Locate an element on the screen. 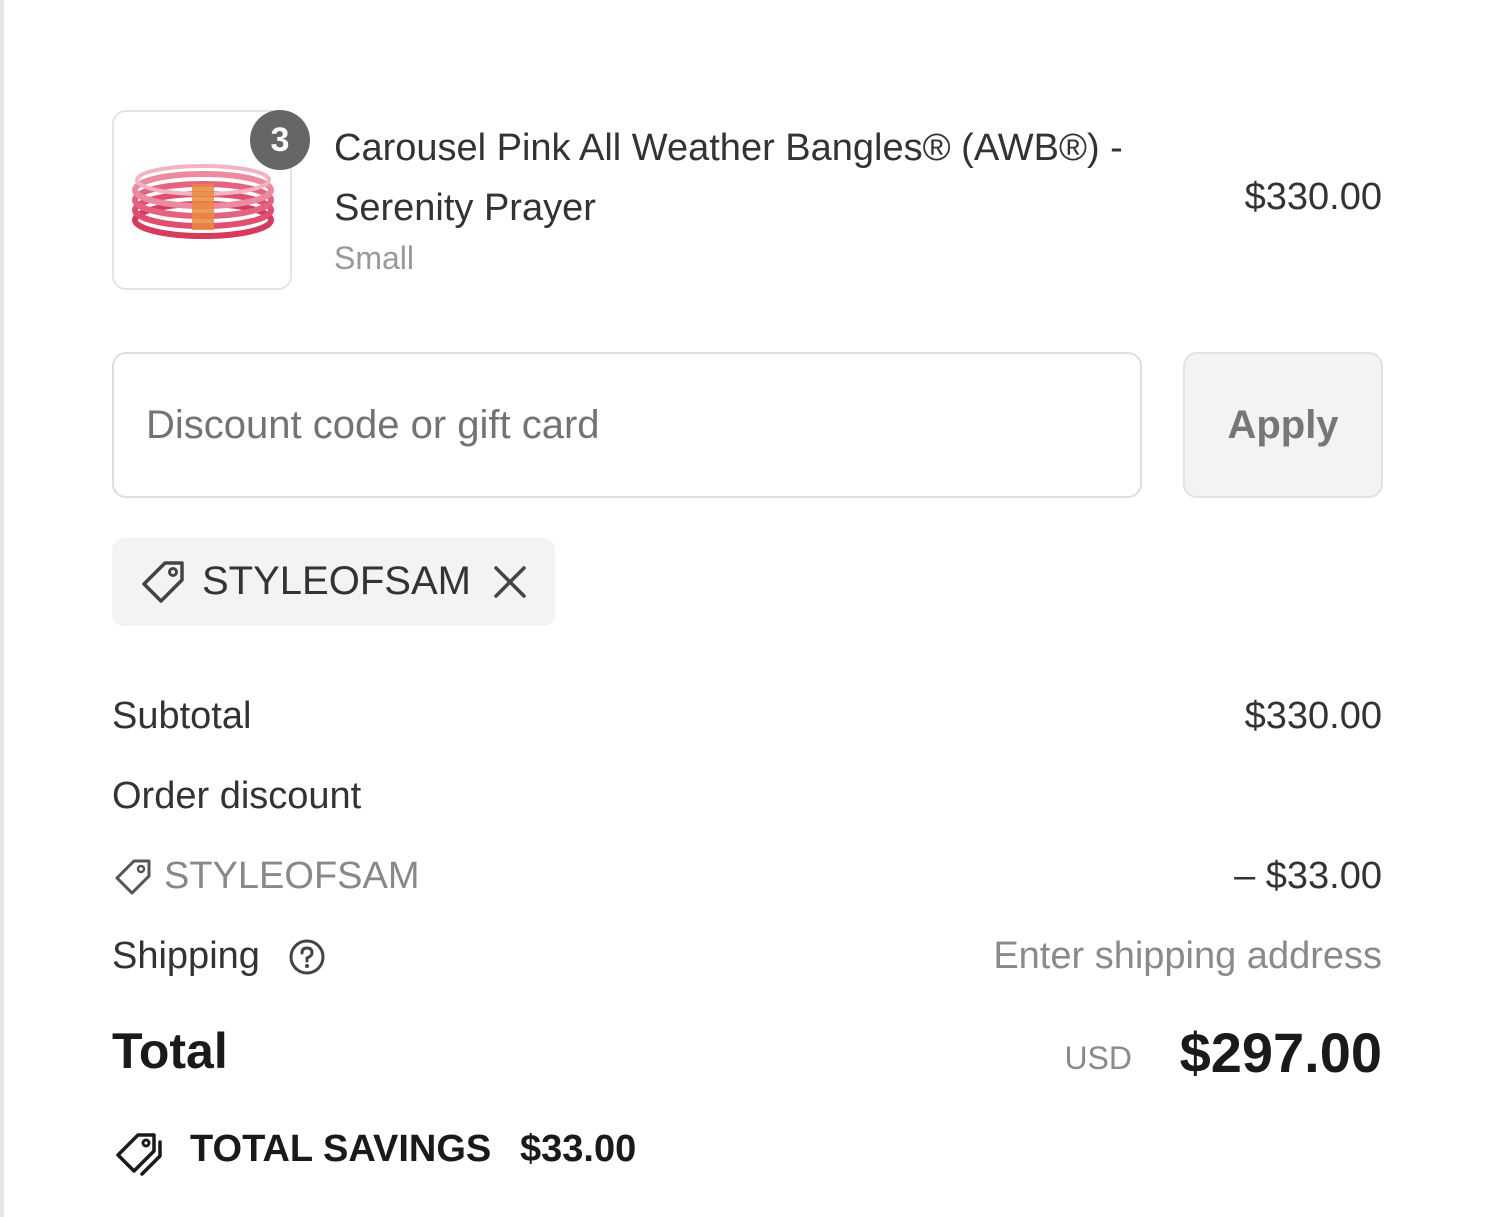 The height and width of the screenshot is (1217, 1500). currency-label: USD is located at coordinates (1098, 1058).